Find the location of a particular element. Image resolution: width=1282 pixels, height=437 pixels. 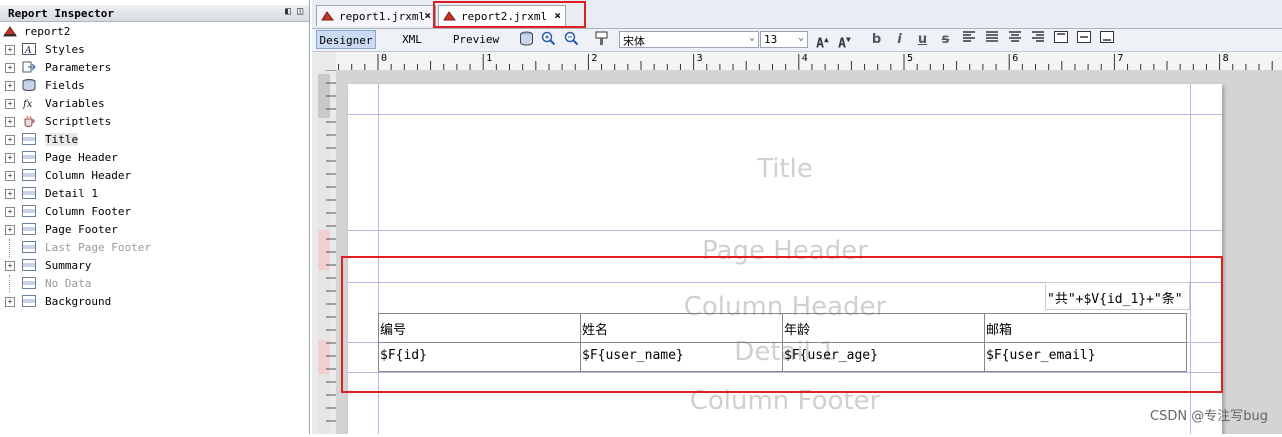

tree-root: report2 is located at coordinates (150, 32).